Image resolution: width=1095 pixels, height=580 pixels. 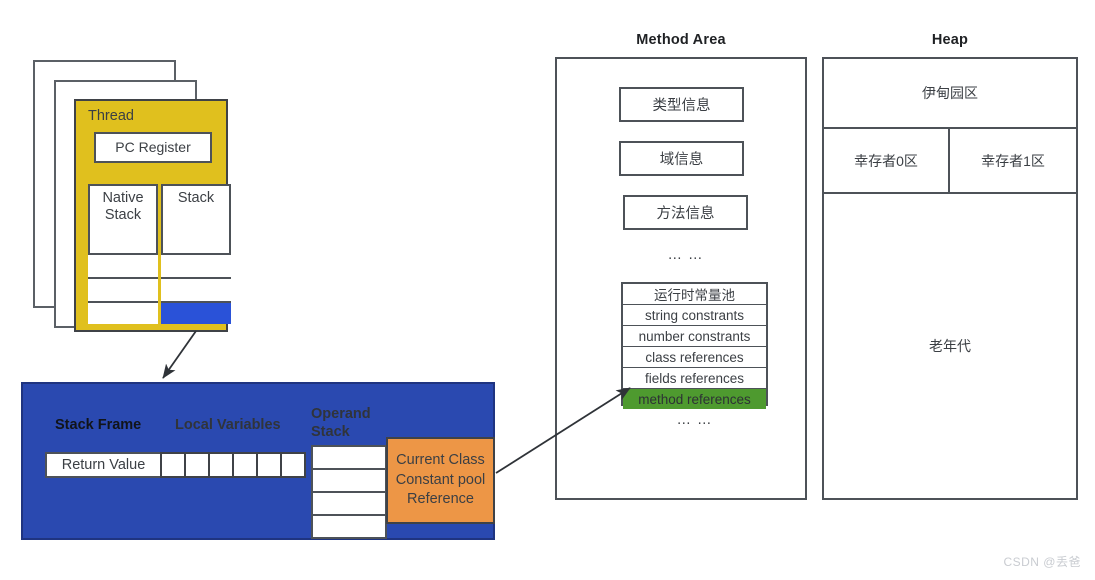 I want to click on heap-eden-region: 伊甸园区, so click(x=950, y=93).